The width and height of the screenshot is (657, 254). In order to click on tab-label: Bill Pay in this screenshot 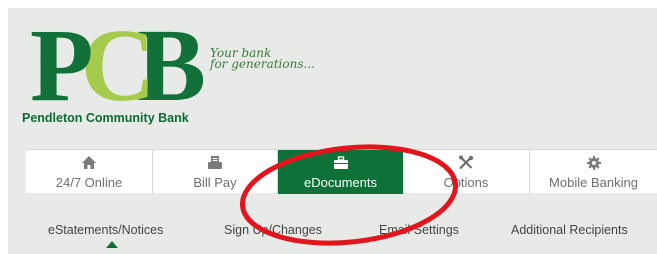, I will do `click(215, 182)`.